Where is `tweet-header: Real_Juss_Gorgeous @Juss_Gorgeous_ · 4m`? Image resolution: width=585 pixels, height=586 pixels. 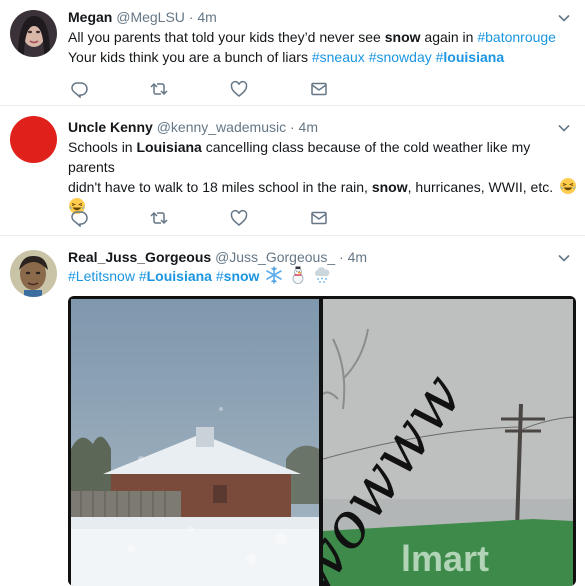 tweet-header: Real_Juss_Gorgeous @Juss_Gorgeous_ · 4m is located at coordinates (217, 257).